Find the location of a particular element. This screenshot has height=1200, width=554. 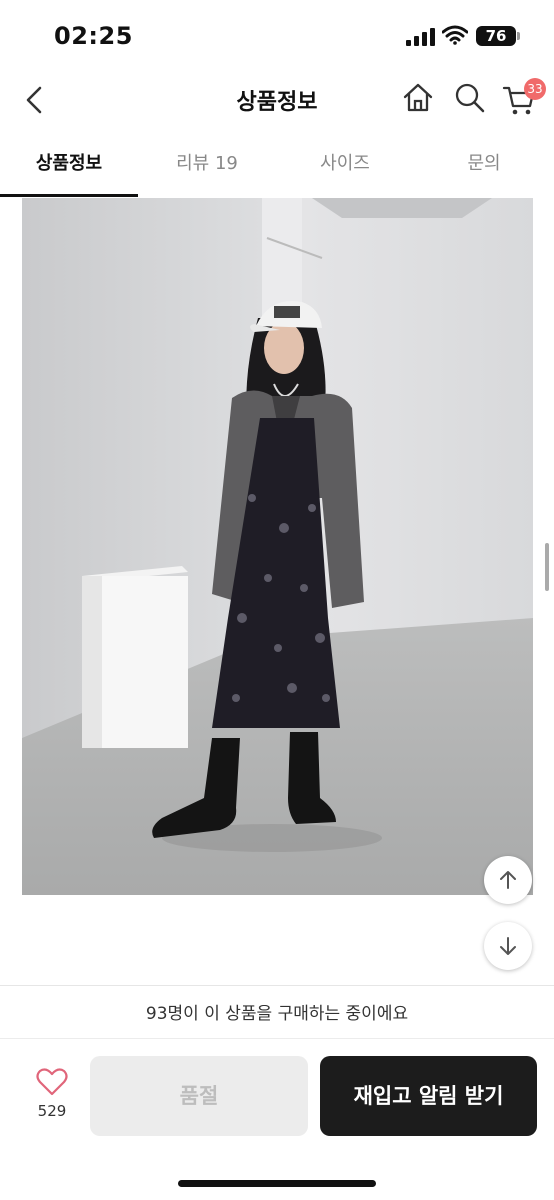

tab-size: 사이즈 is located at coordinates (345, 167).